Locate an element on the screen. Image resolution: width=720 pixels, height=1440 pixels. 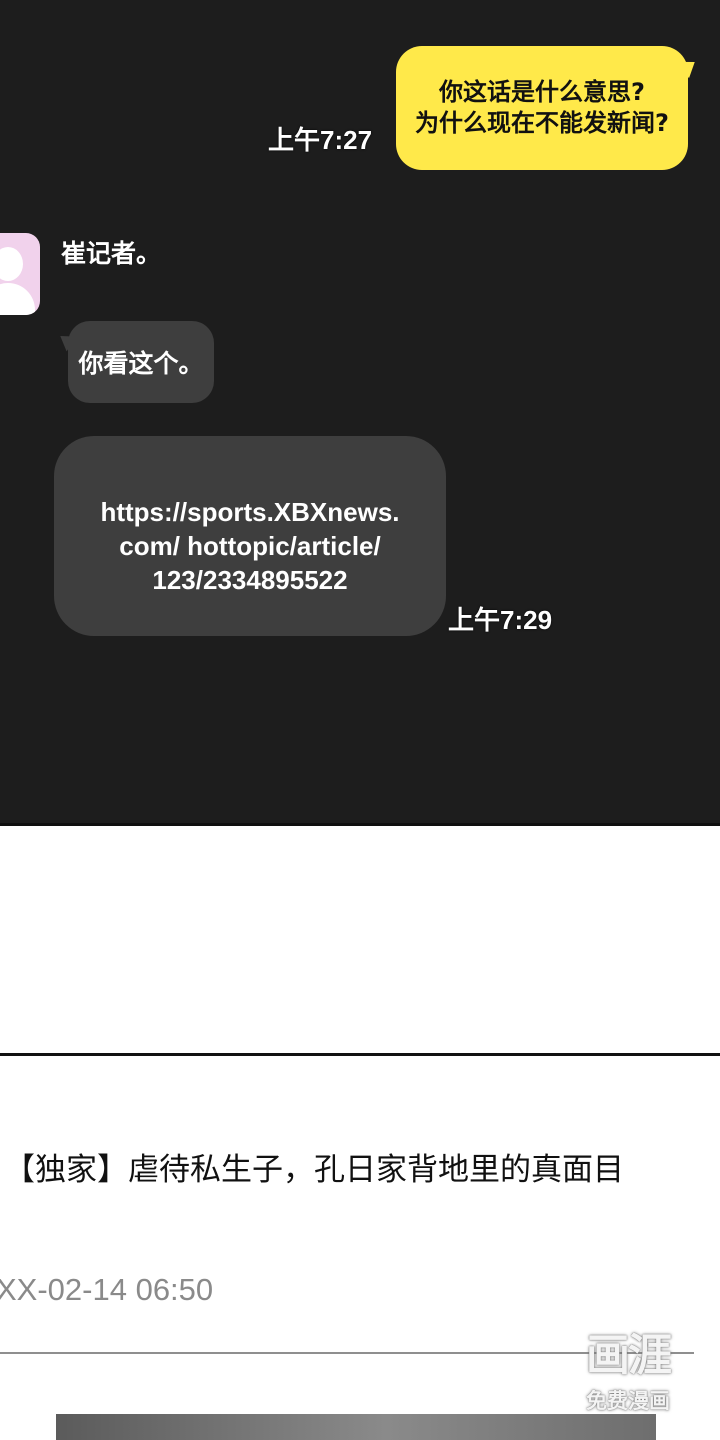
sender-name: 崔记者。 is located at coordinates (111, 253).